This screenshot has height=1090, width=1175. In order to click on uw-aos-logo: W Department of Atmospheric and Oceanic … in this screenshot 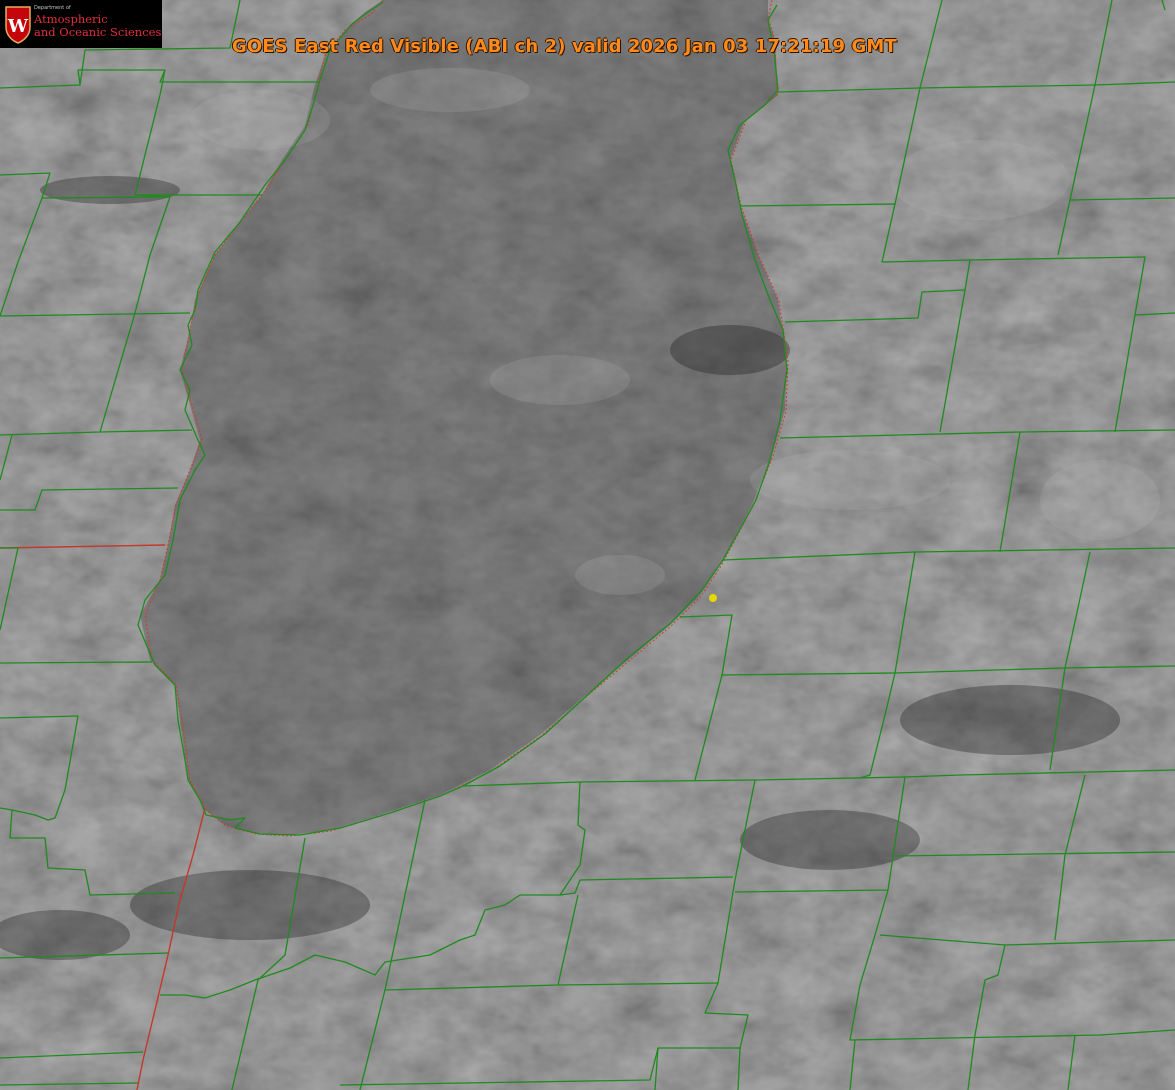, I will do `click(81, 24)`.